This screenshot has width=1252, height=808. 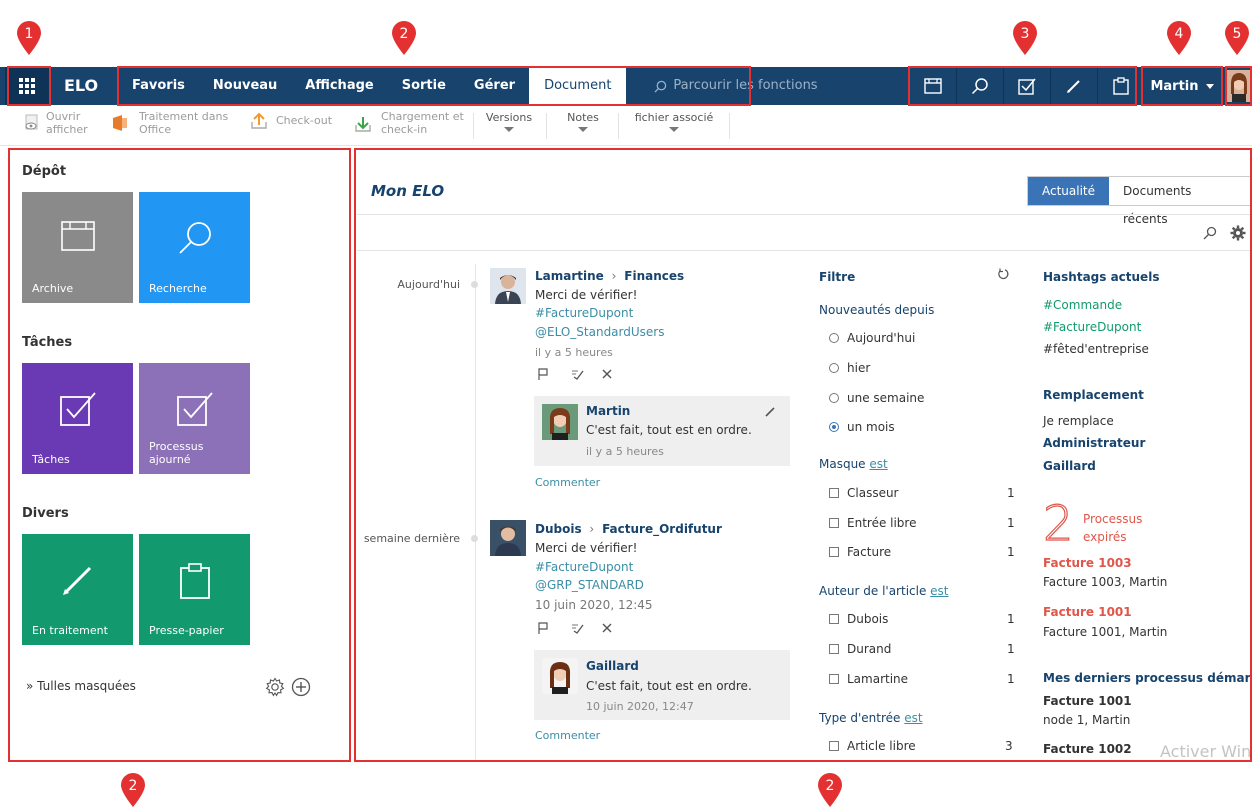 I want to click on author-item-label: Lamartine, so click(x=878, y=679).